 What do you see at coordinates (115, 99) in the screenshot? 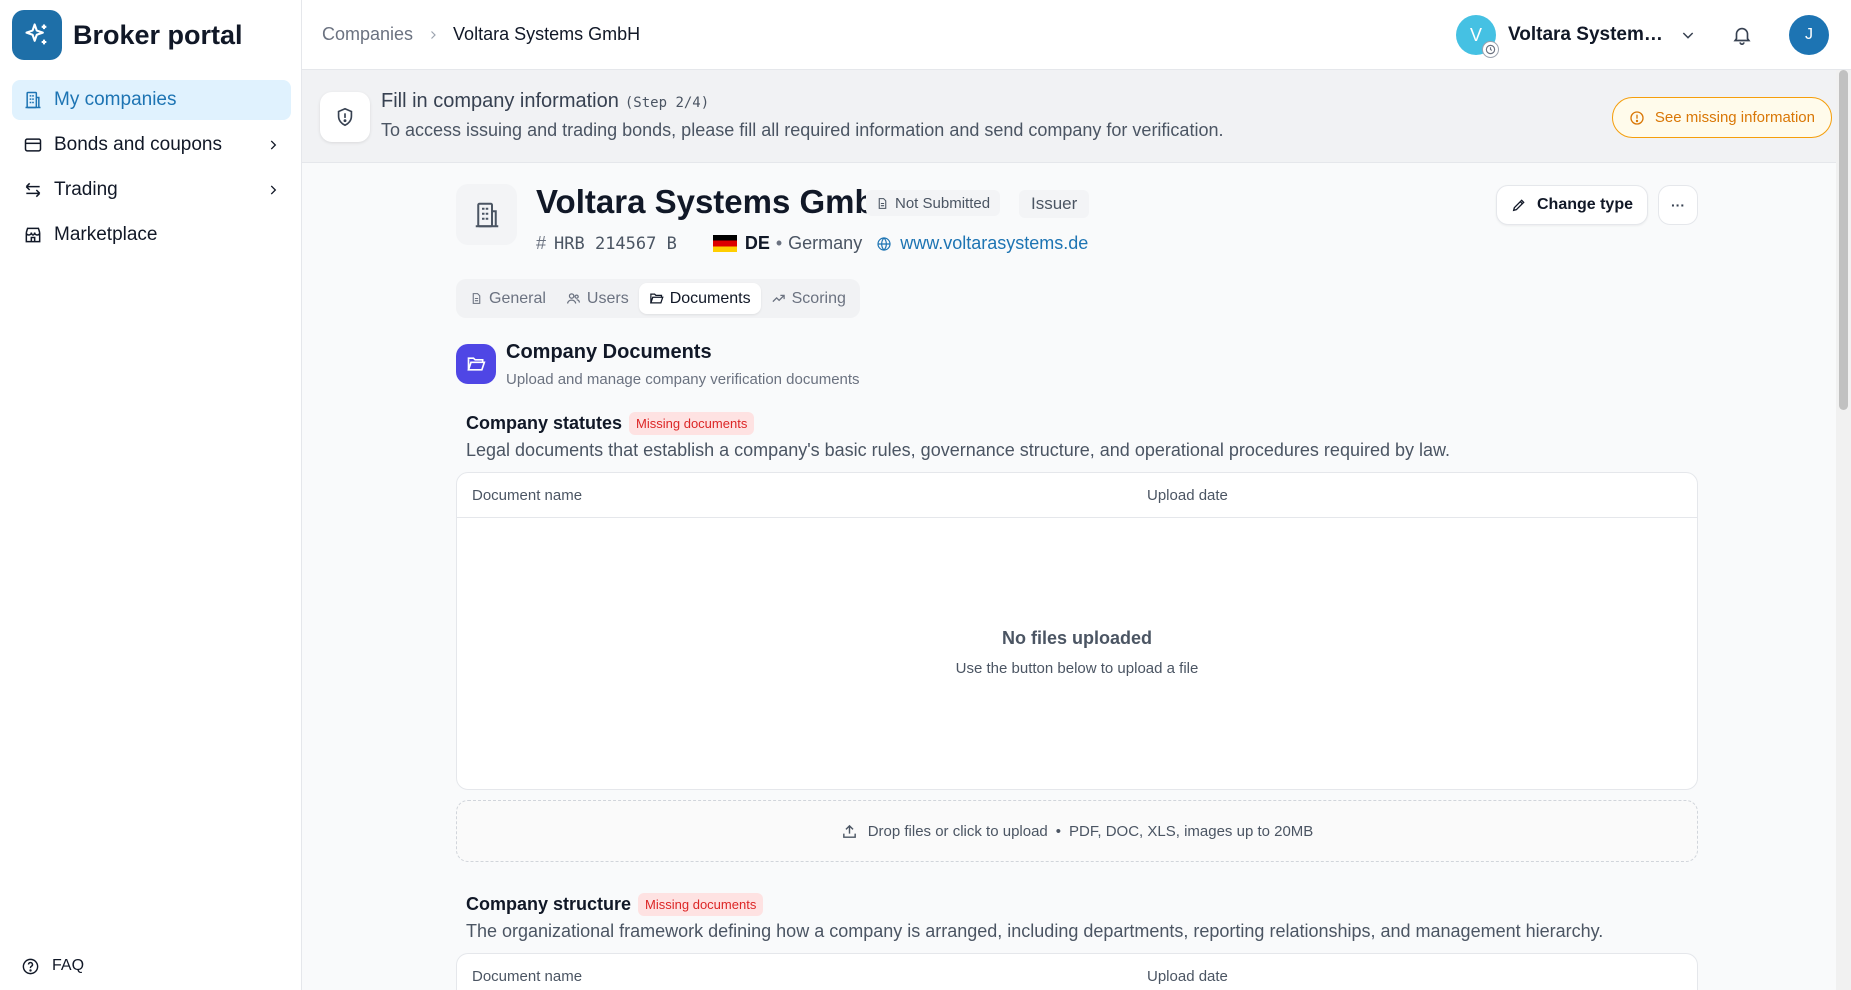
I see `sidebar-item-label: My companies` at bounding box center [115, 99].